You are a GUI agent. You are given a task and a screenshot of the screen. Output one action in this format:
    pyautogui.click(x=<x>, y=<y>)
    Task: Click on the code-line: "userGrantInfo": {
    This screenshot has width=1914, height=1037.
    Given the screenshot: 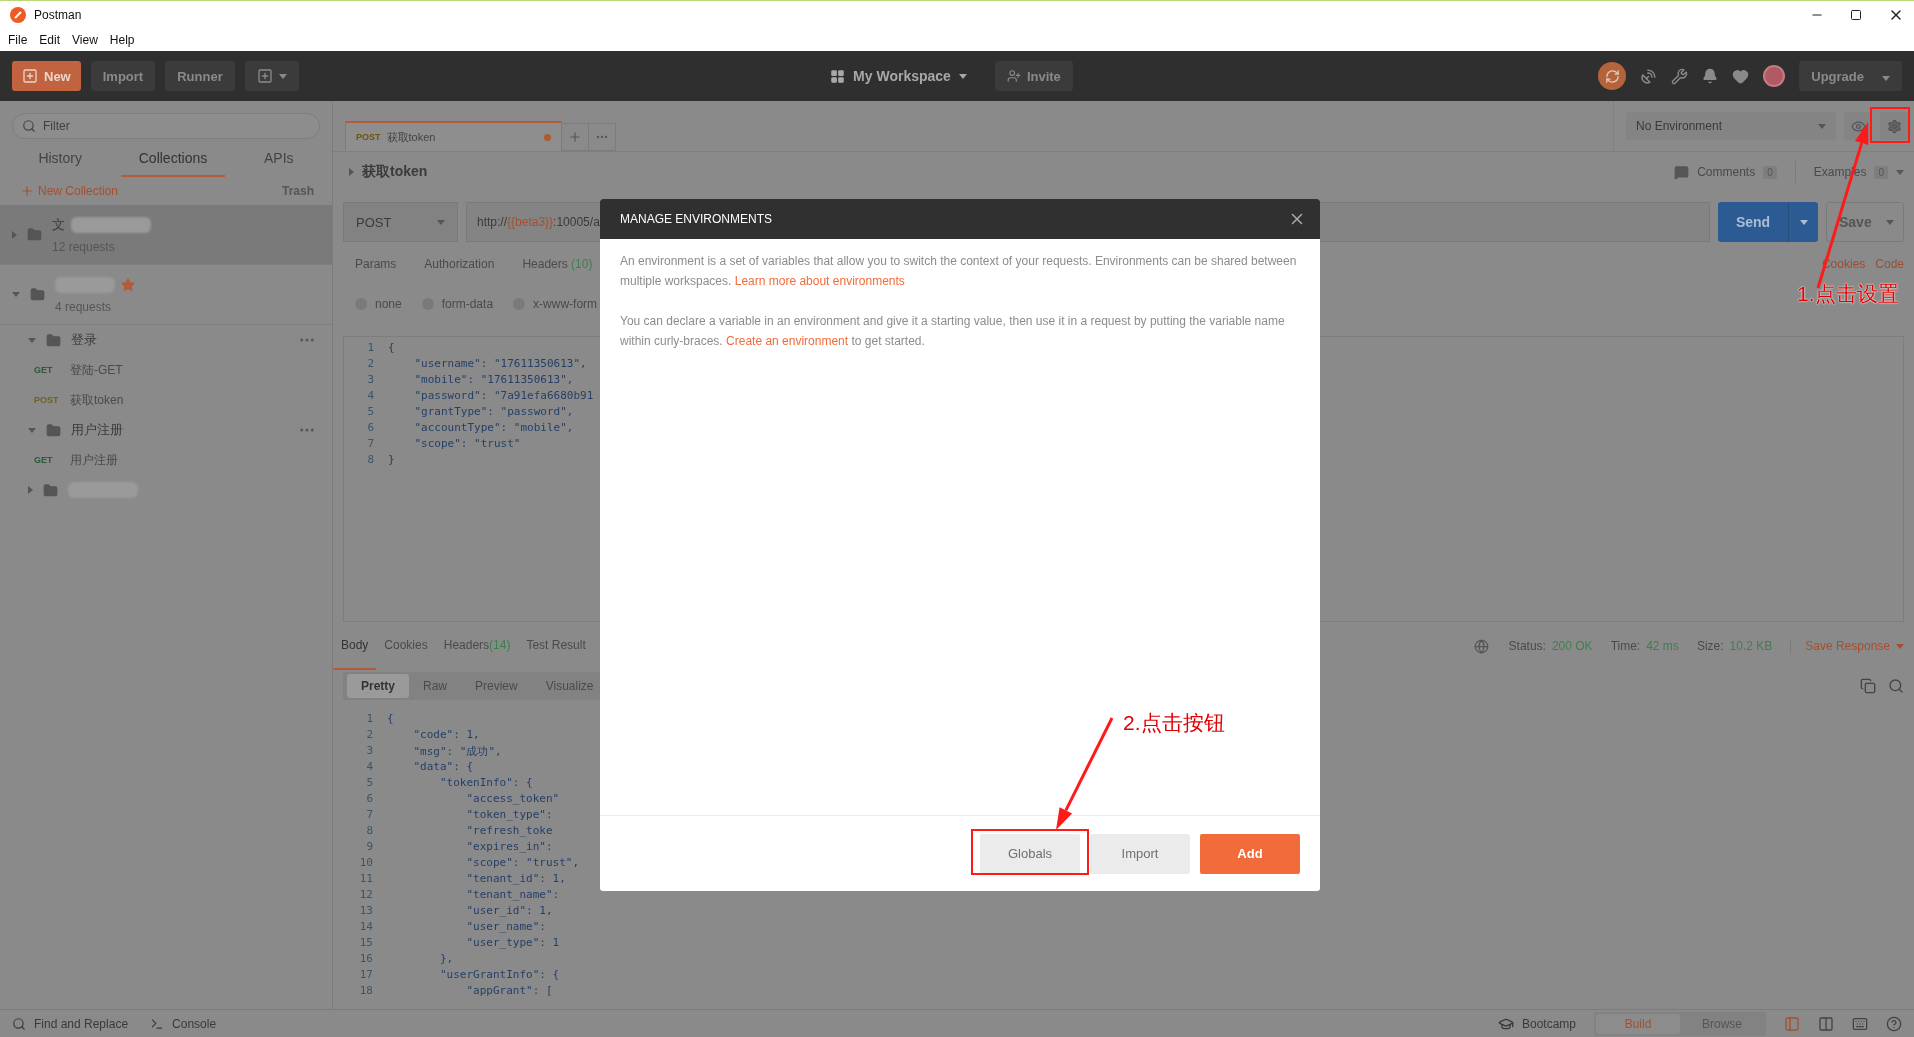 What is the action you would take?
    pyautogui.click(x=499, y=975)
    